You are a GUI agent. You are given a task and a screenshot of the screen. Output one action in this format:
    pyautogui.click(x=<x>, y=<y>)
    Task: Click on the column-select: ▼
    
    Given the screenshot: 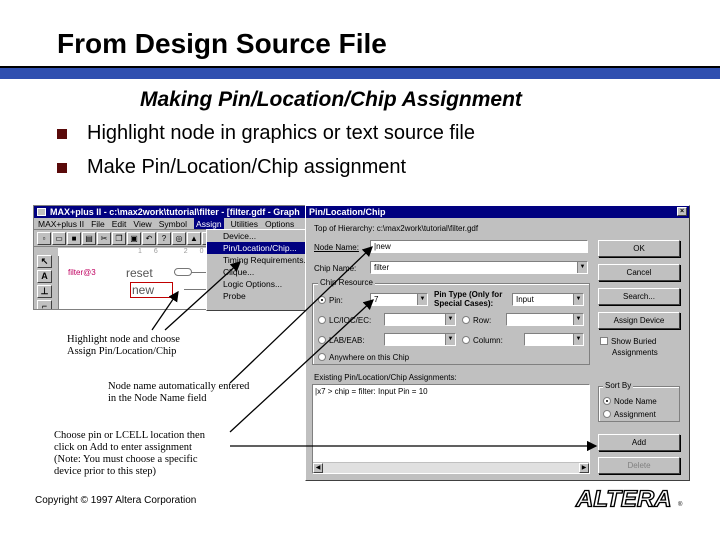 What is the action you would take?
    pyautogui.click(x=554, y=339)
    